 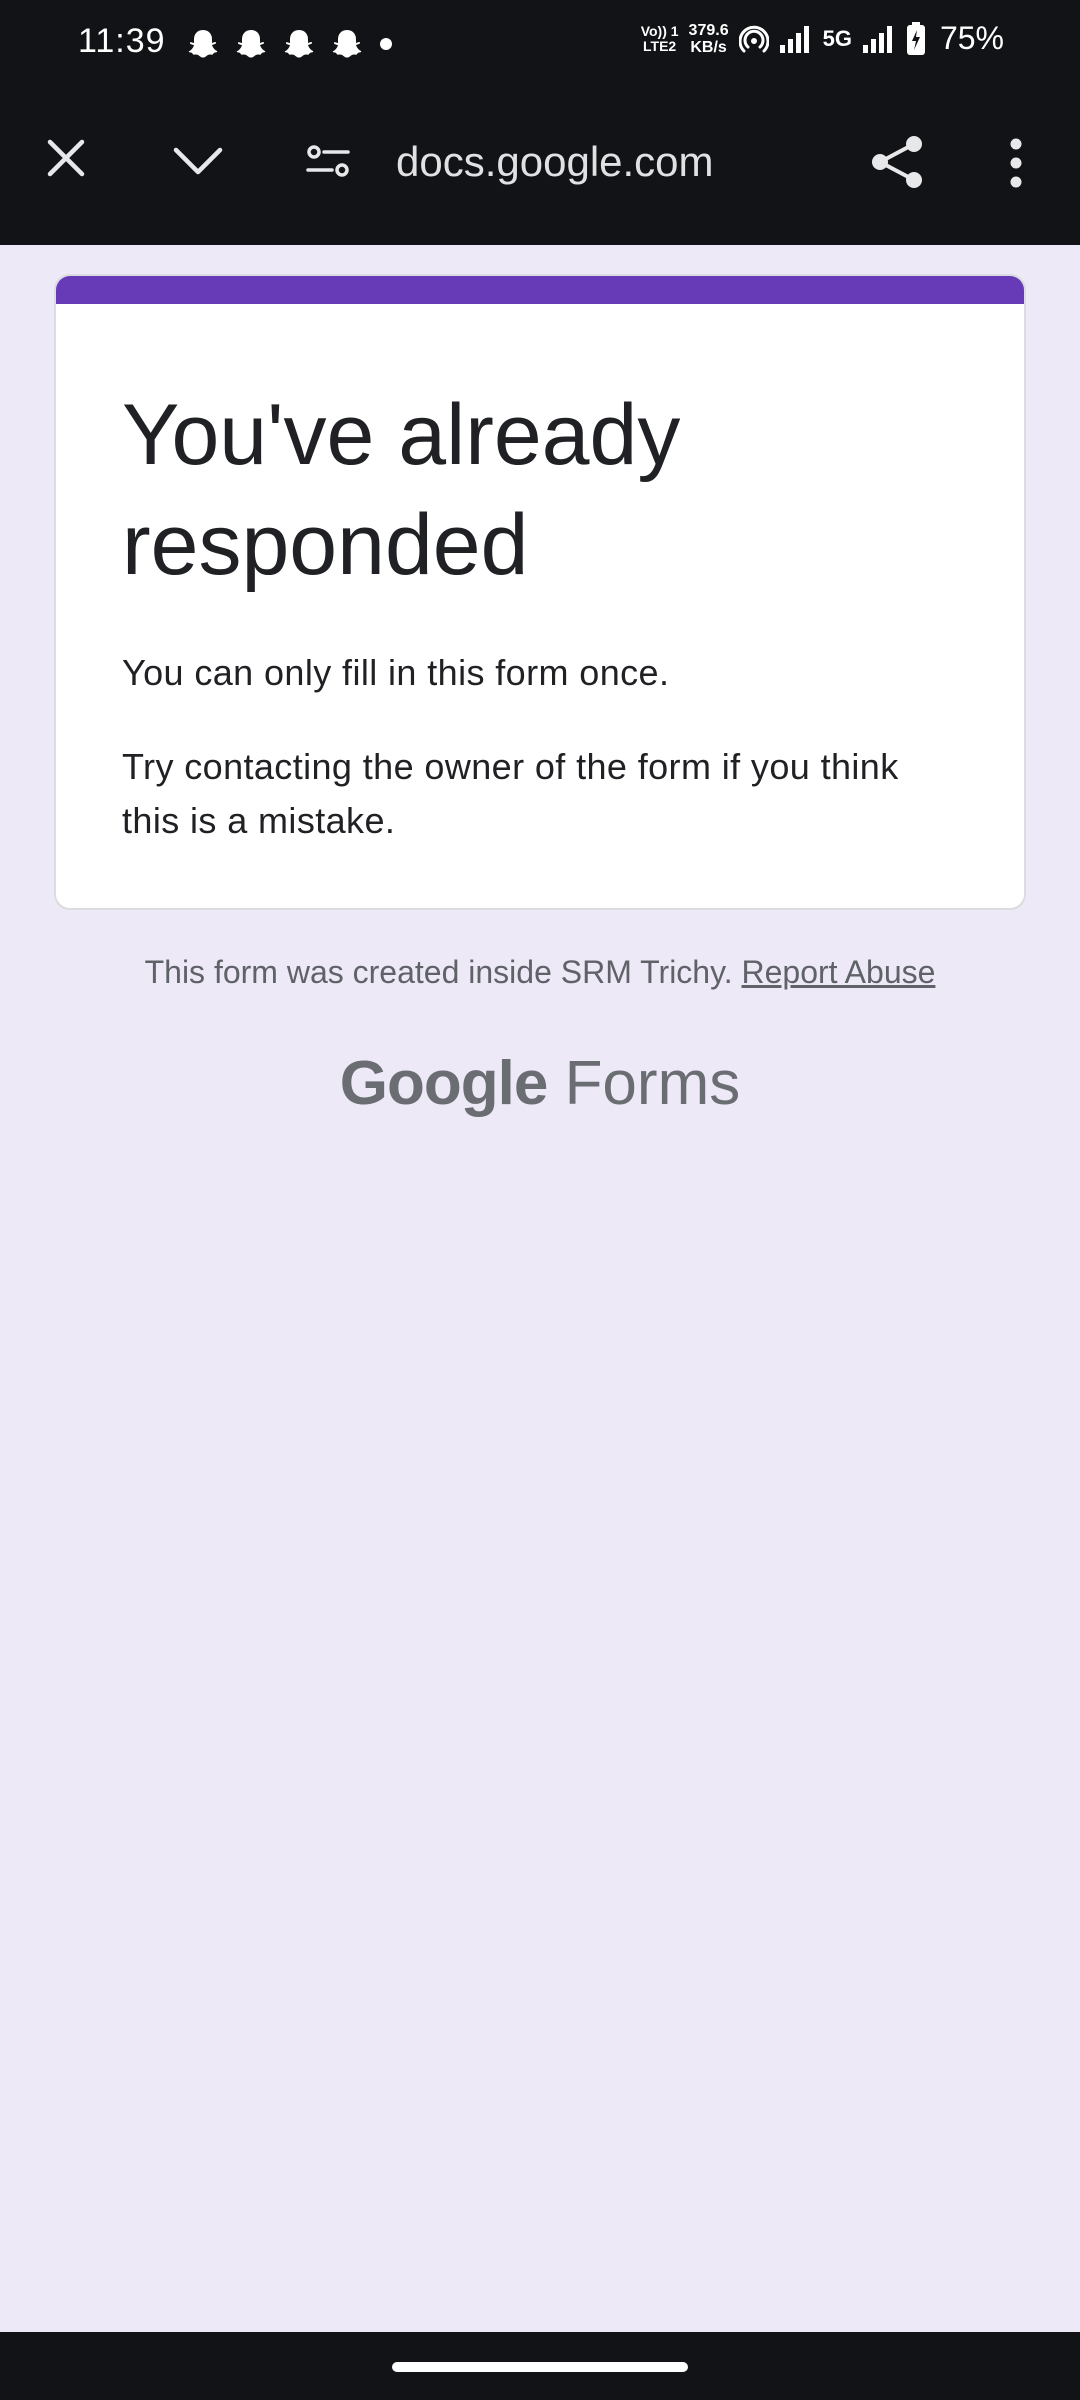 I want to click on footer-note: This form was created inside SRM Trichy., so click(x=438, y=972).